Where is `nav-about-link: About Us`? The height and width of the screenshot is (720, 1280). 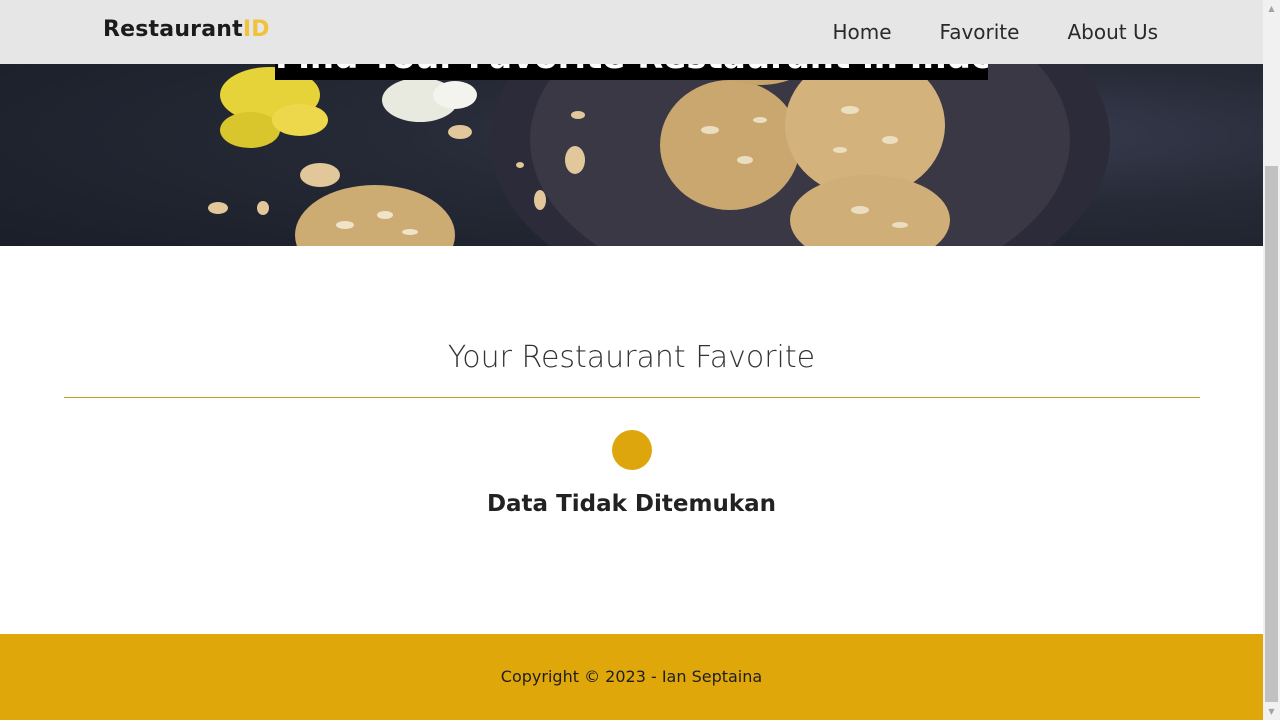
nav-about-link: About Us is located at coordinates (1112, 32).